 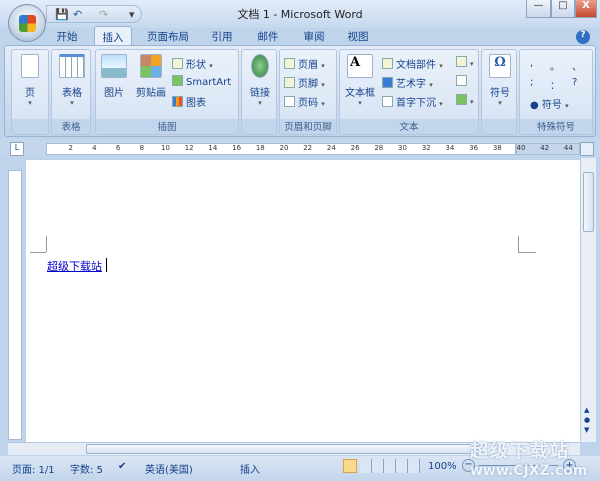 What do you see at coordinates (577, 65) in the screenshot?
I see `special-char: 、` at bounding box center [577, 65].